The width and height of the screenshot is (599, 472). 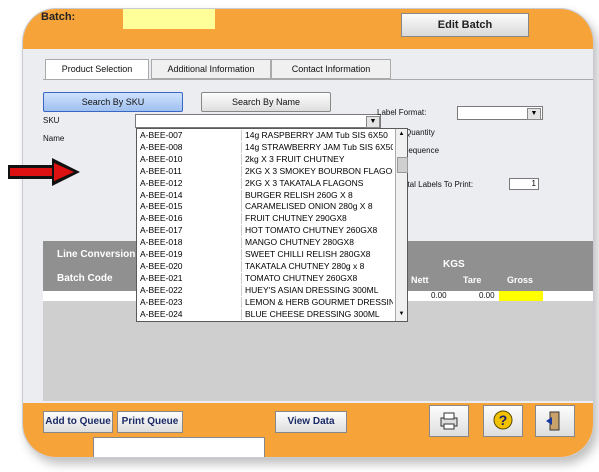 What do you see at coordinates (439, 295) in the screenshot?
I see `nett-value: 0.00` at bounding box center [439, 295].